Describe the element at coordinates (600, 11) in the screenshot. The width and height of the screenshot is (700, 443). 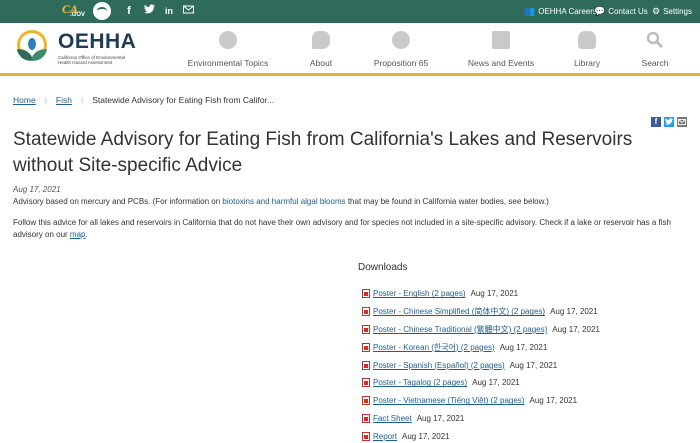
I see `chat-icon: 💬` at that location.